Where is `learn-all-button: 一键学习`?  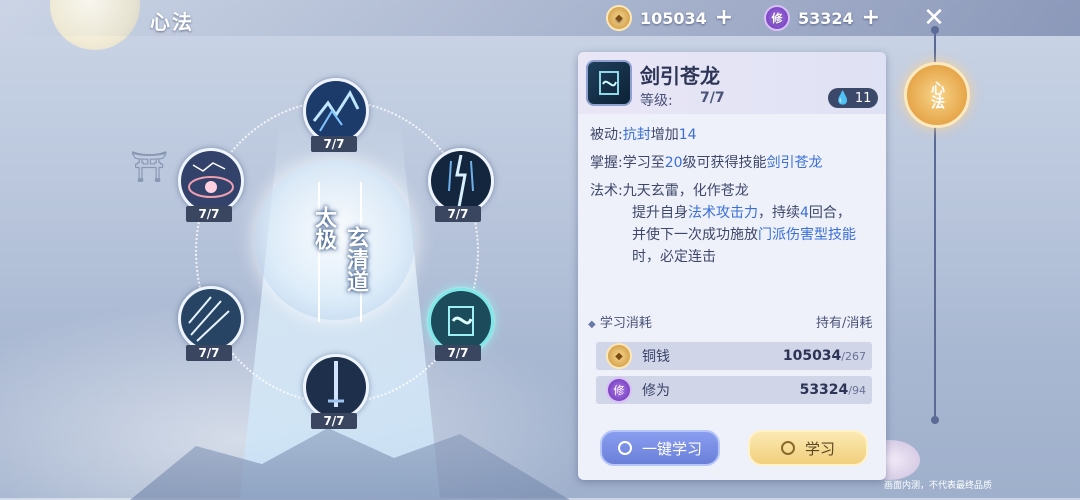 learn-all-button: 一键学习 is located at coordinates (660, 448).